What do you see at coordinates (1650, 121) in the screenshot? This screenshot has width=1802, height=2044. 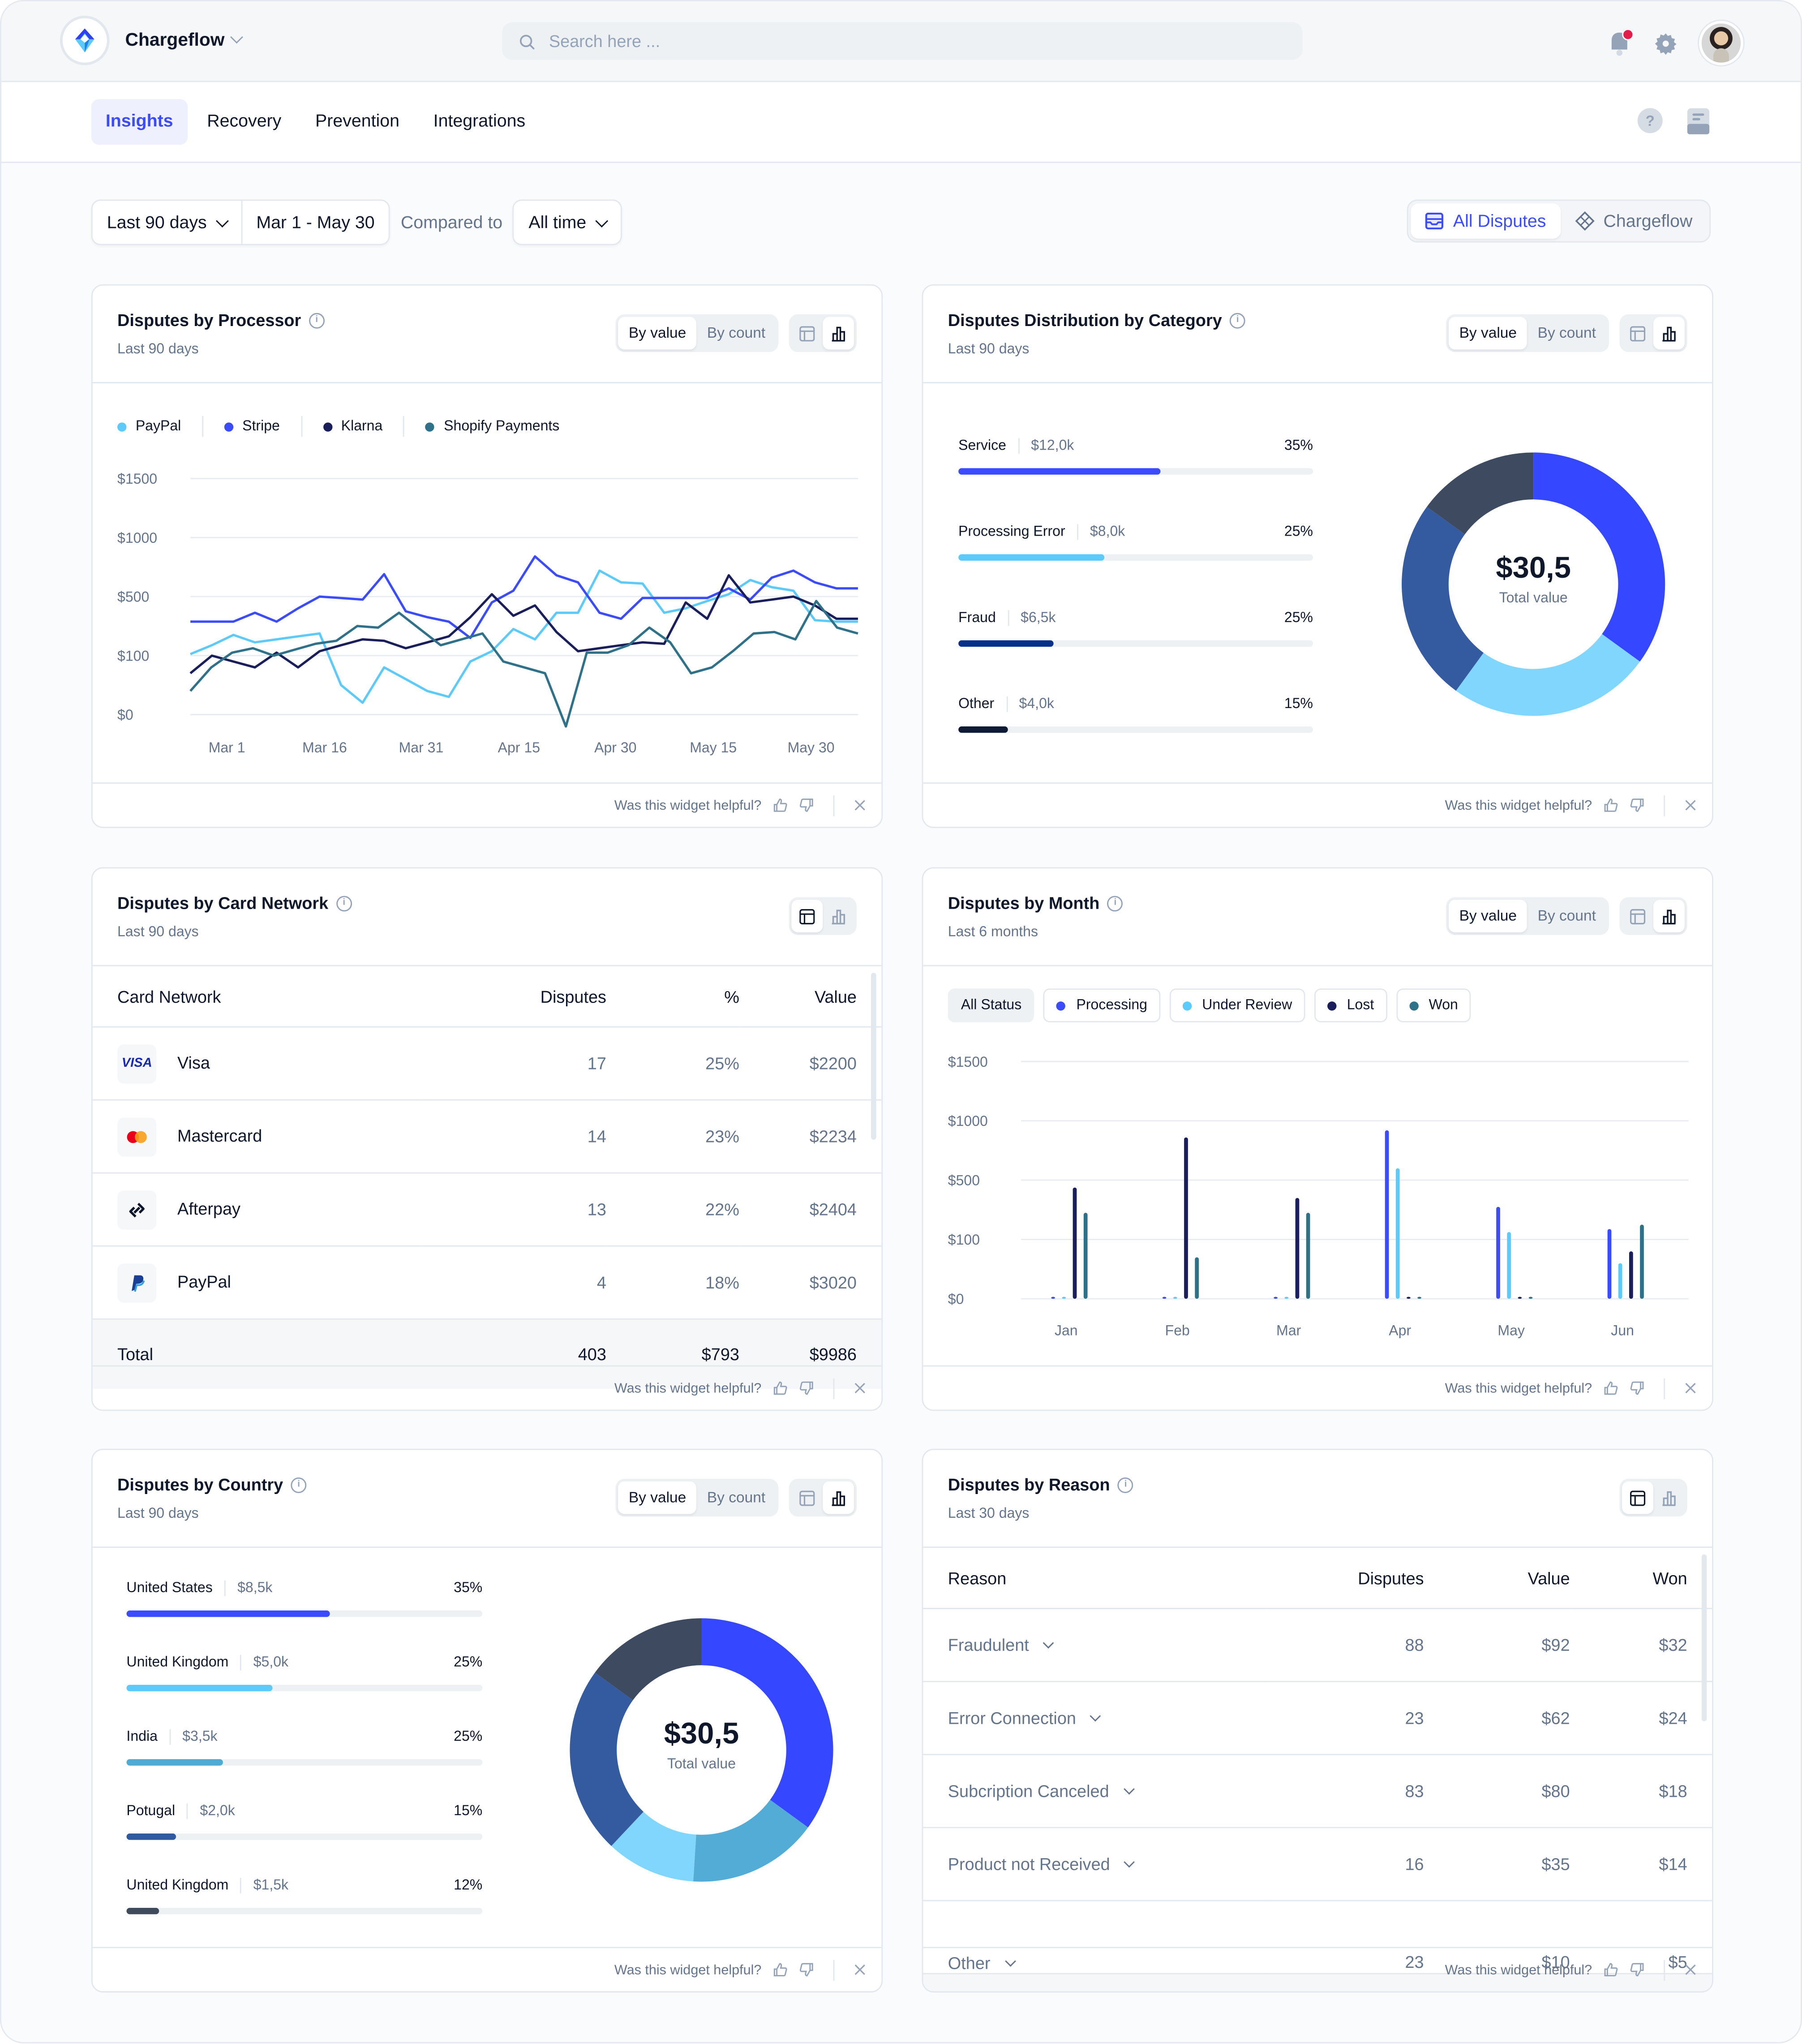 I see `help-icon: ?` at bounding box center [1650, 121].